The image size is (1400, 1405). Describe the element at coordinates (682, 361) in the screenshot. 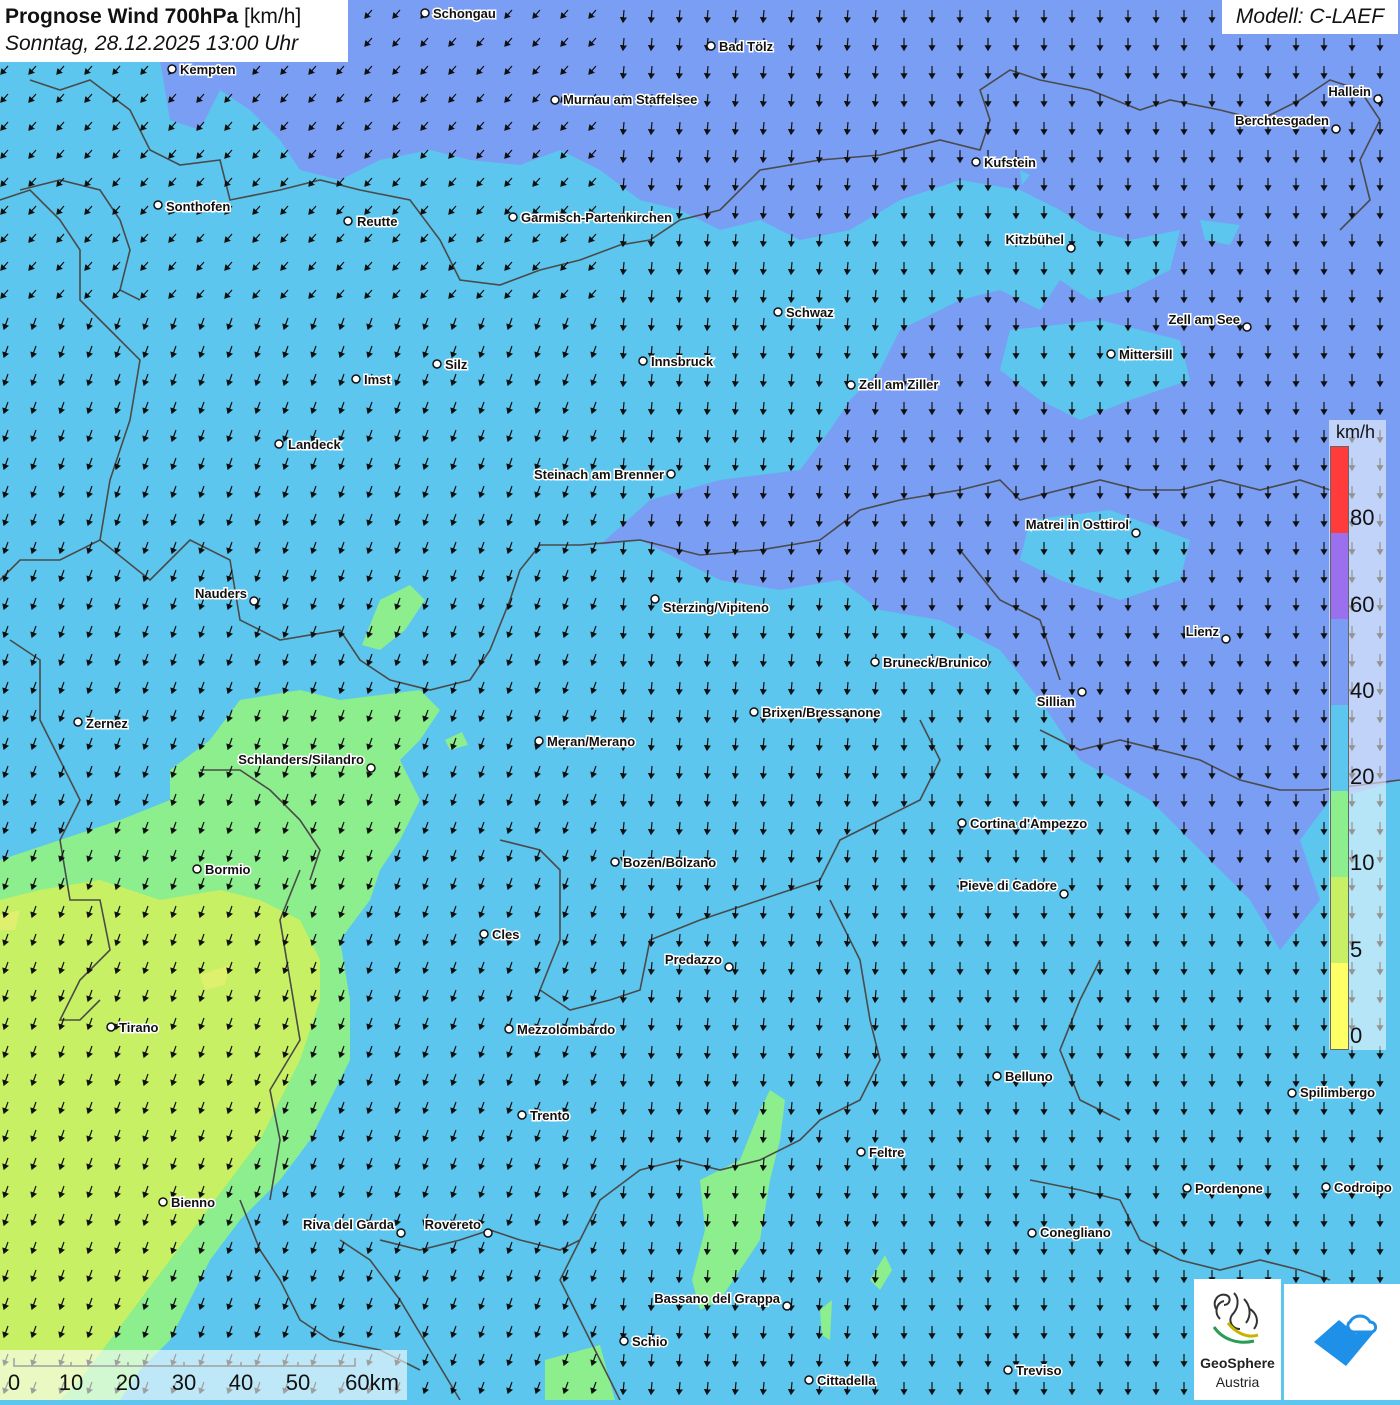

I see `svg-text: Innsbruck` at that location.